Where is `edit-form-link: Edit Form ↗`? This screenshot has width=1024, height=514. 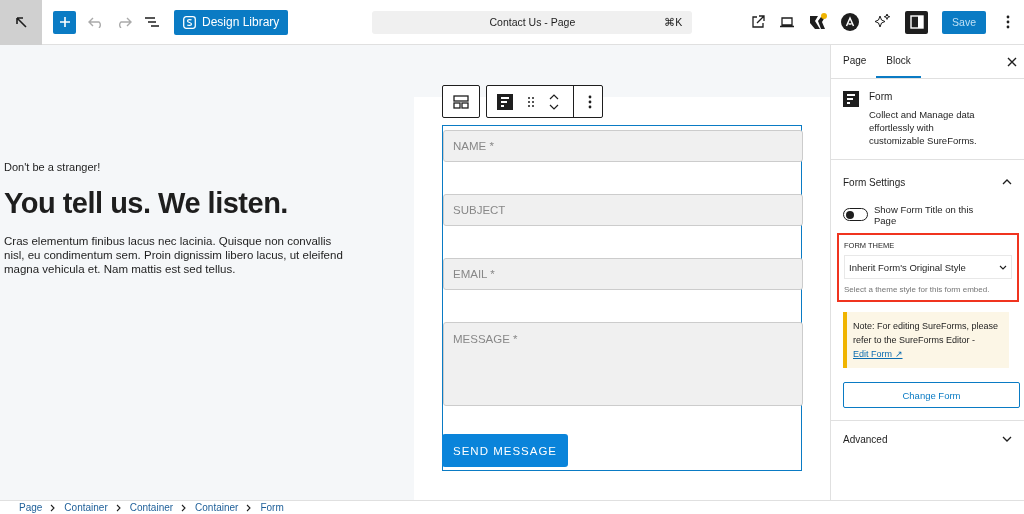
edit-form-link: Edit Form ↗ is located at coordinates (878, 354).